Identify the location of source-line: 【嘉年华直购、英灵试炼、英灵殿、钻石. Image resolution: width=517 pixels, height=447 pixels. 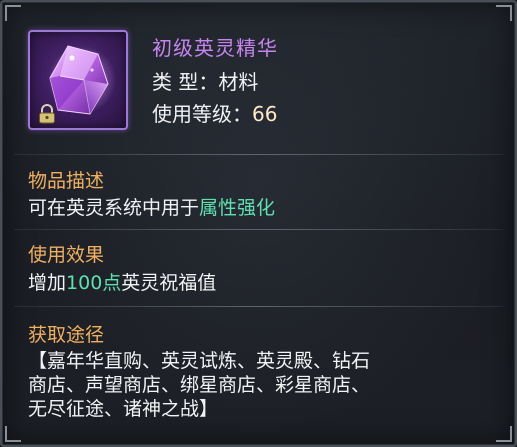
(199, 361).